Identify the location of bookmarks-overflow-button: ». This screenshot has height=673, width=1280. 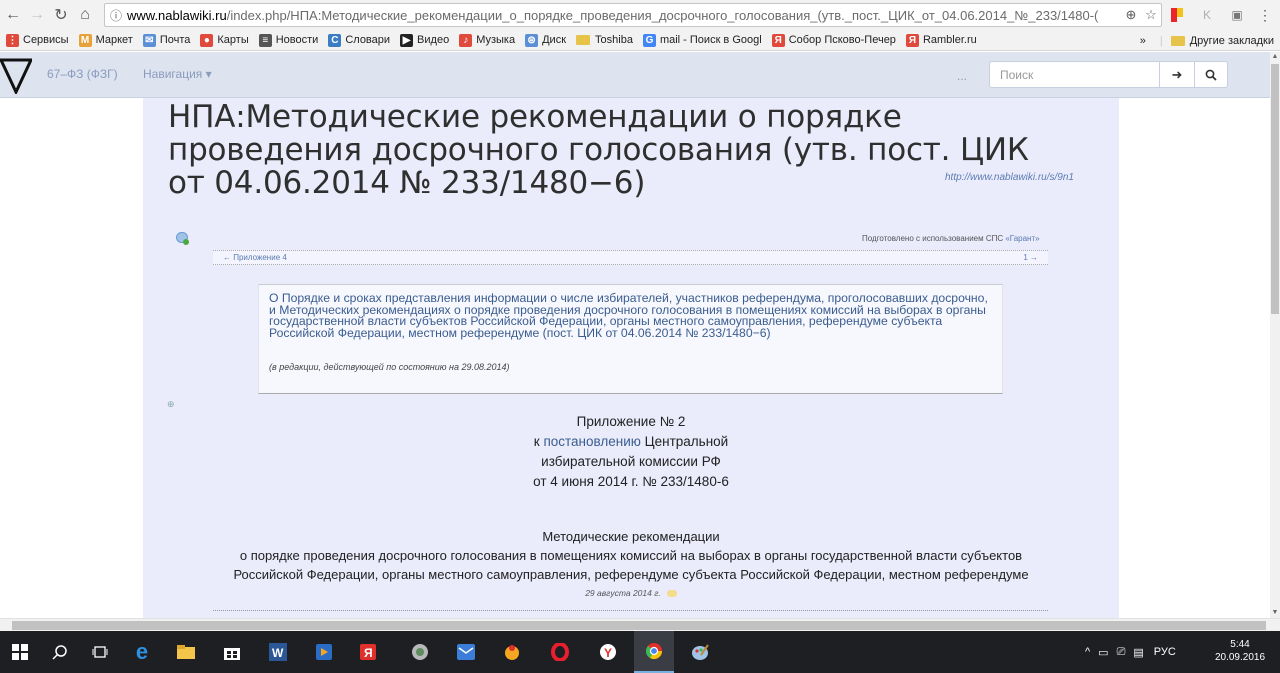
(1143, 41).